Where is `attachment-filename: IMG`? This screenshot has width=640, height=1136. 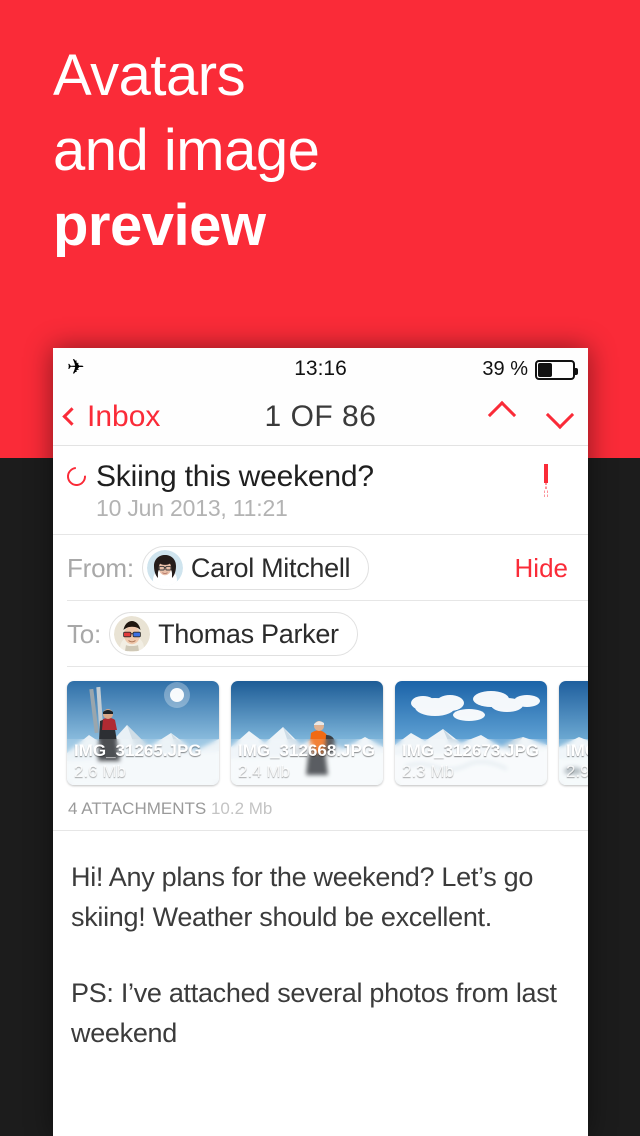
attachment-filename: IMG is located at coordinates (577, 750).